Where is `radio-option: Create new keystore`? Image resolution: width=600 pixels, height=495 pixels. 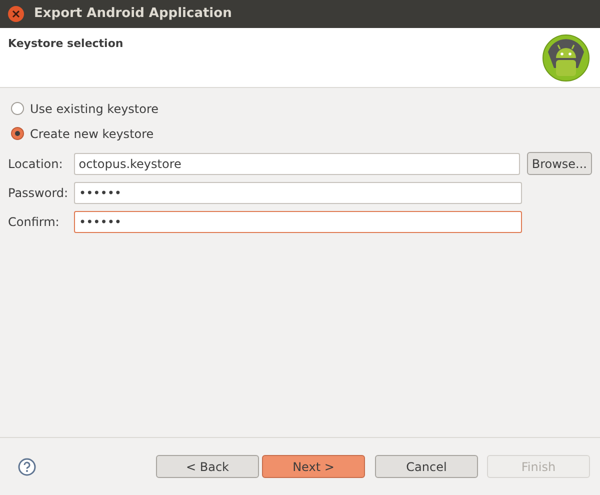 radio-option: Create new keystore is located at coordinates (300, 133).